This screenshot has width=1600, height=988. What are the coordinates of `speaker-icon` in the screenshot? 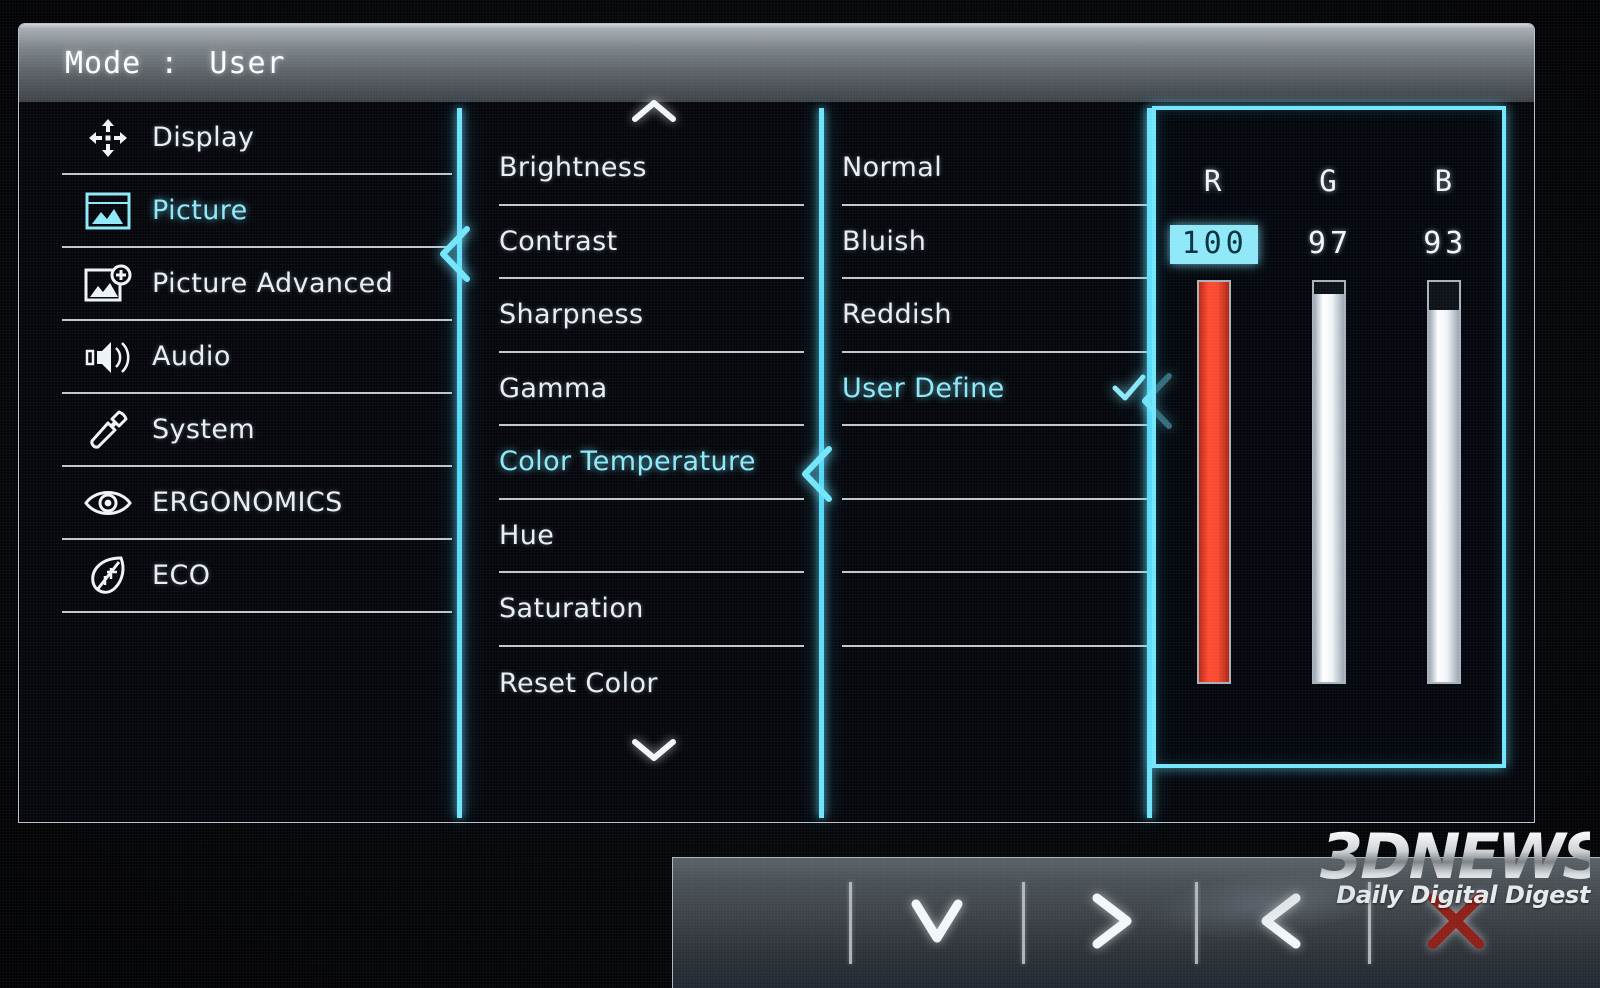 It's located at (108, 357).